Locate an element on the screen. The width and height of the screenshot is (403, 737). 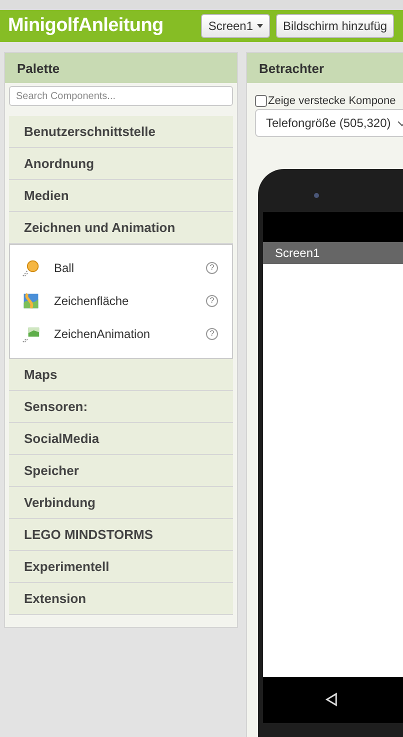
checkbox is located at coordinates (261, 101).